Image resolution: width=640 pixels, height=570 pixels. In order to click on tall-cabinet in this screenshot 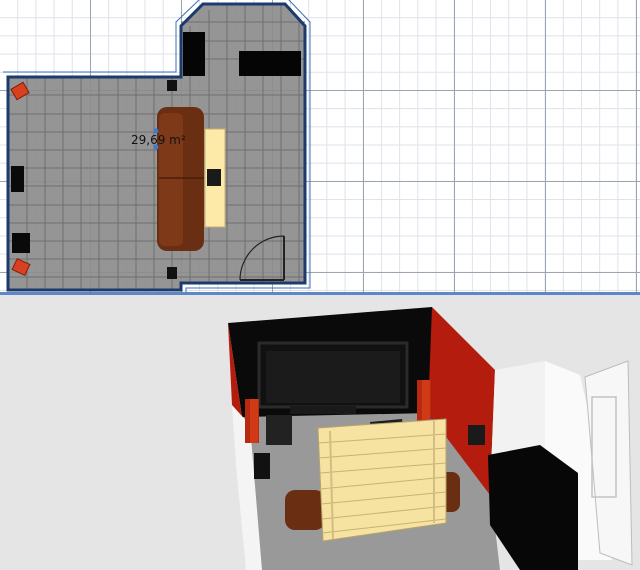, I will do `click(194, 54)`.